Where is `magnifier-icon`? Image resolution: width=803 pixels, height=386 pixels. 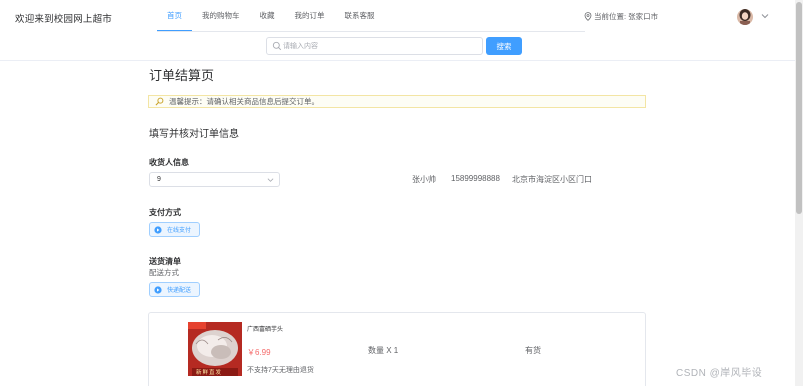
magnifier-icon is located at coordinates (159, 101).